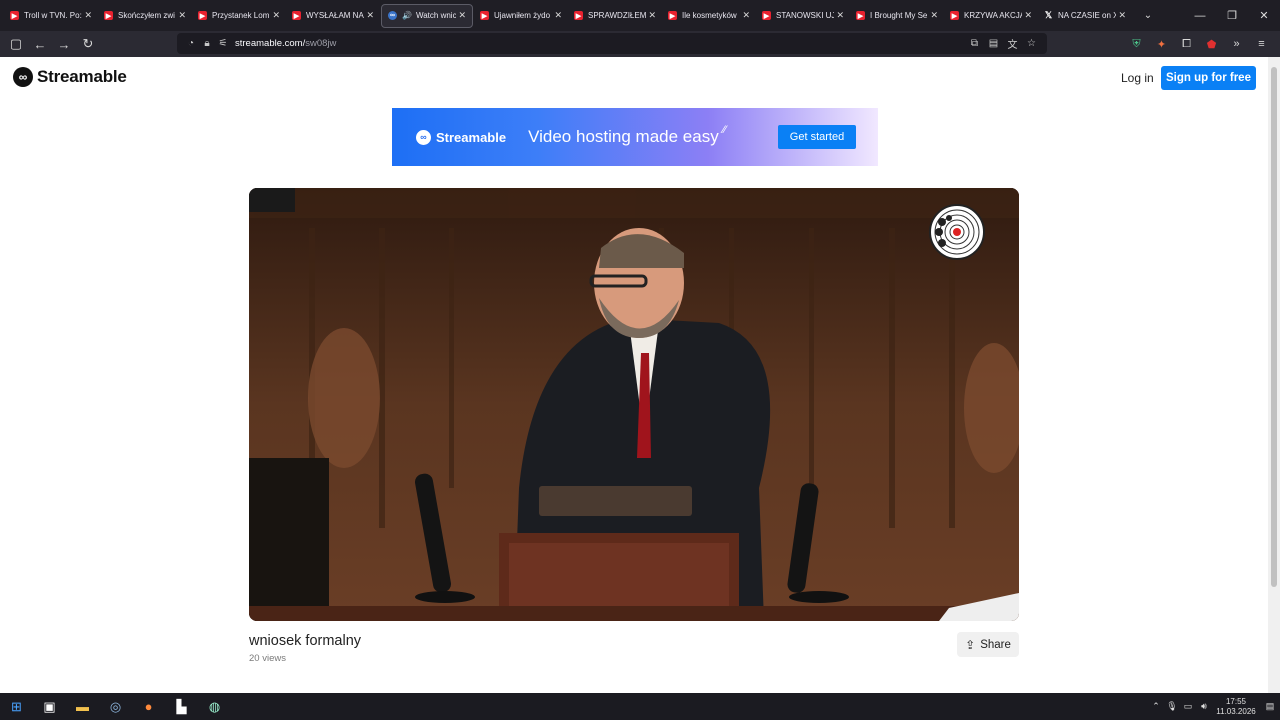  I want to click on app-l-icon: ▙, so click(181, 706).